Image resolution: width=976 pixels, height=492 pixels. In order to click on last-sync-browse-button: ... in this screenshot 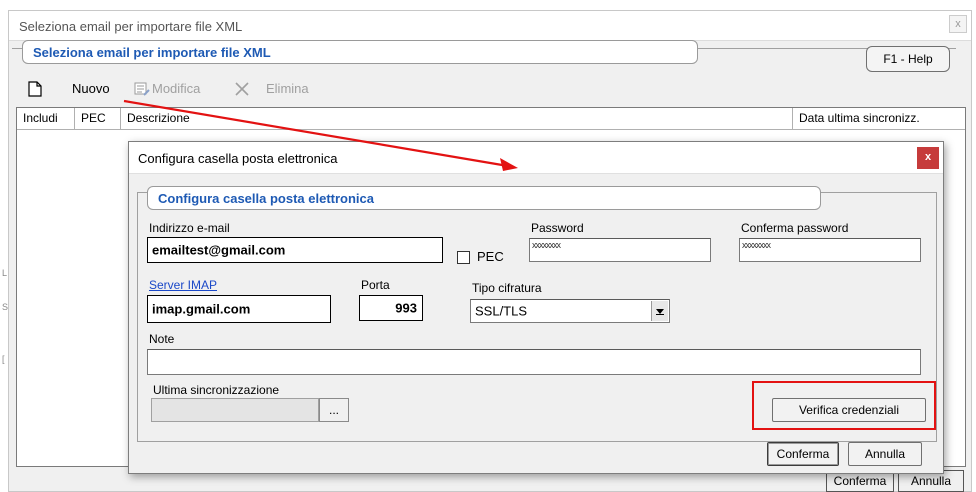, I will do `click(334, 410)`.